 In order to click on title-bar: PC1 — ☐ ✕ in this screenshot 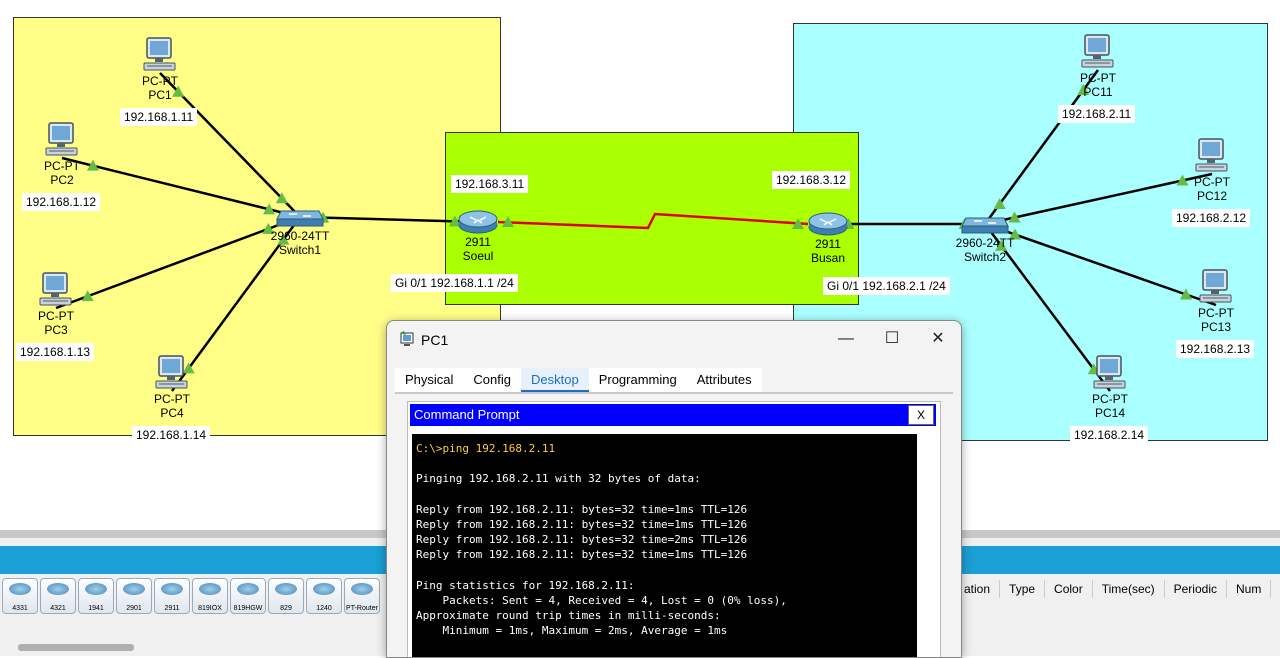, I will do `click(674, 341)`.